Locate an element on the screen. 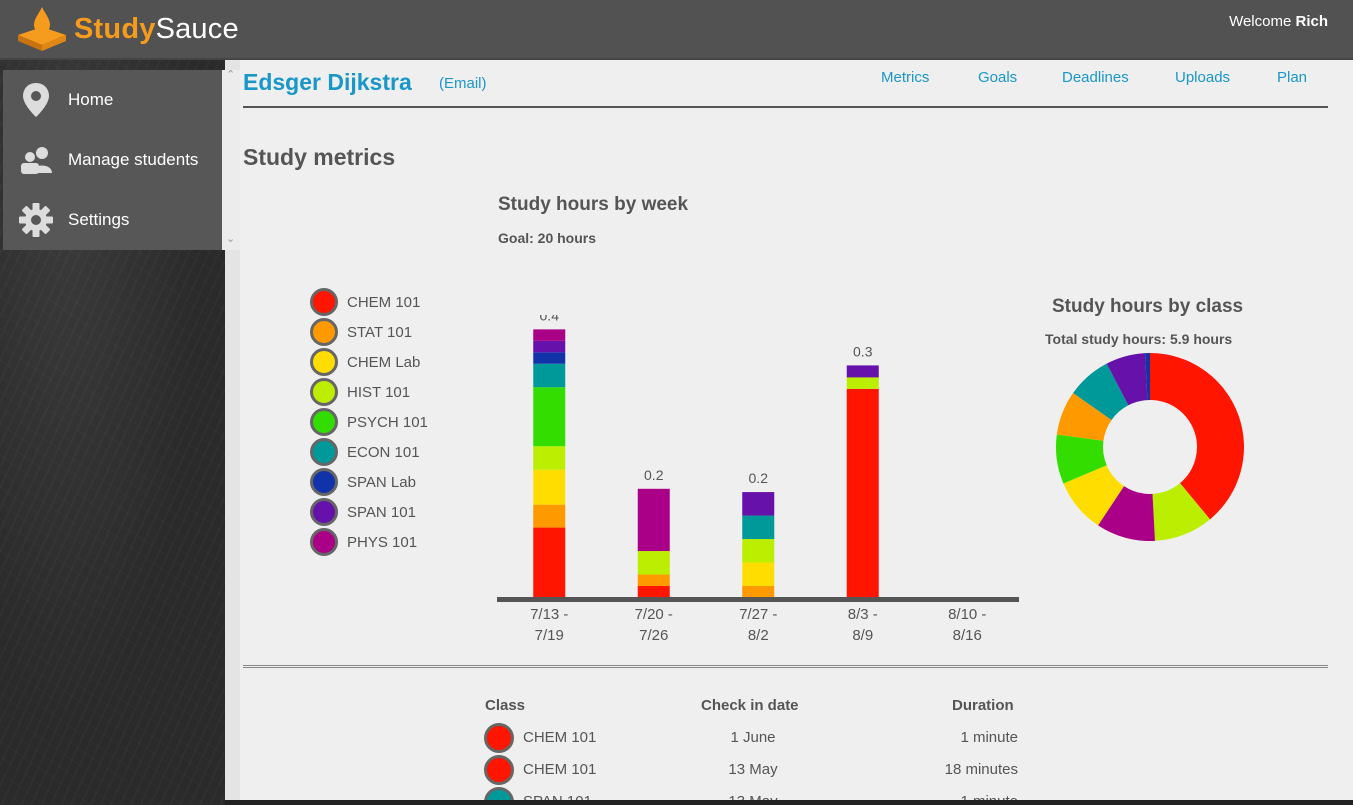 The width and height of the screenshot is (1353, 805). legend-label: PSYCH 101 is located at coordinates (387, 422).